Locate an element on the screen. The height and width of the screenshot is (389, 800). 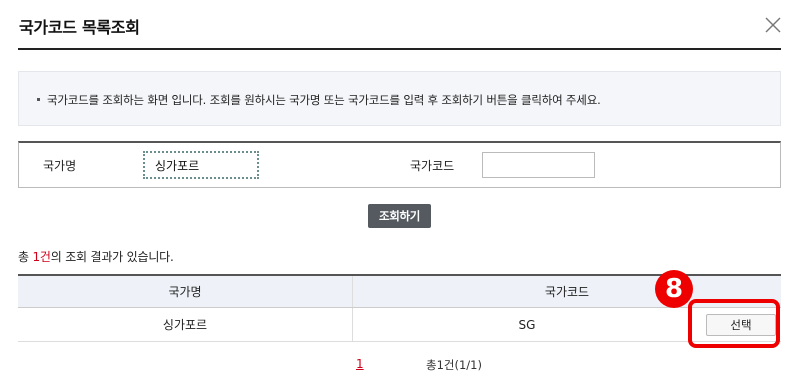
search-button: 조회하기 is located at coordinates (399, 216).